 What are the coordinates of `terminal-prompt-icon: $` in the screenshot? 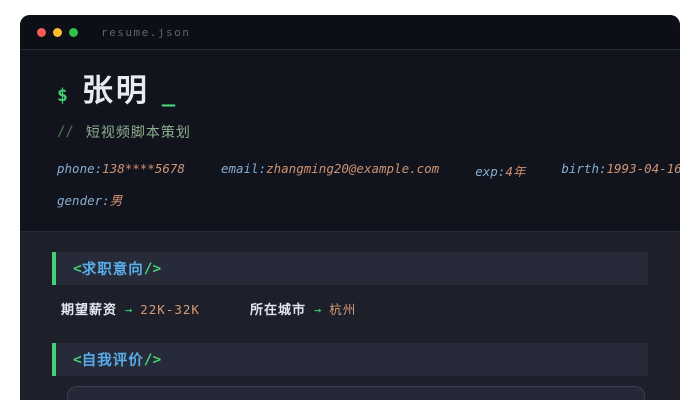 It's located at (62, 95).